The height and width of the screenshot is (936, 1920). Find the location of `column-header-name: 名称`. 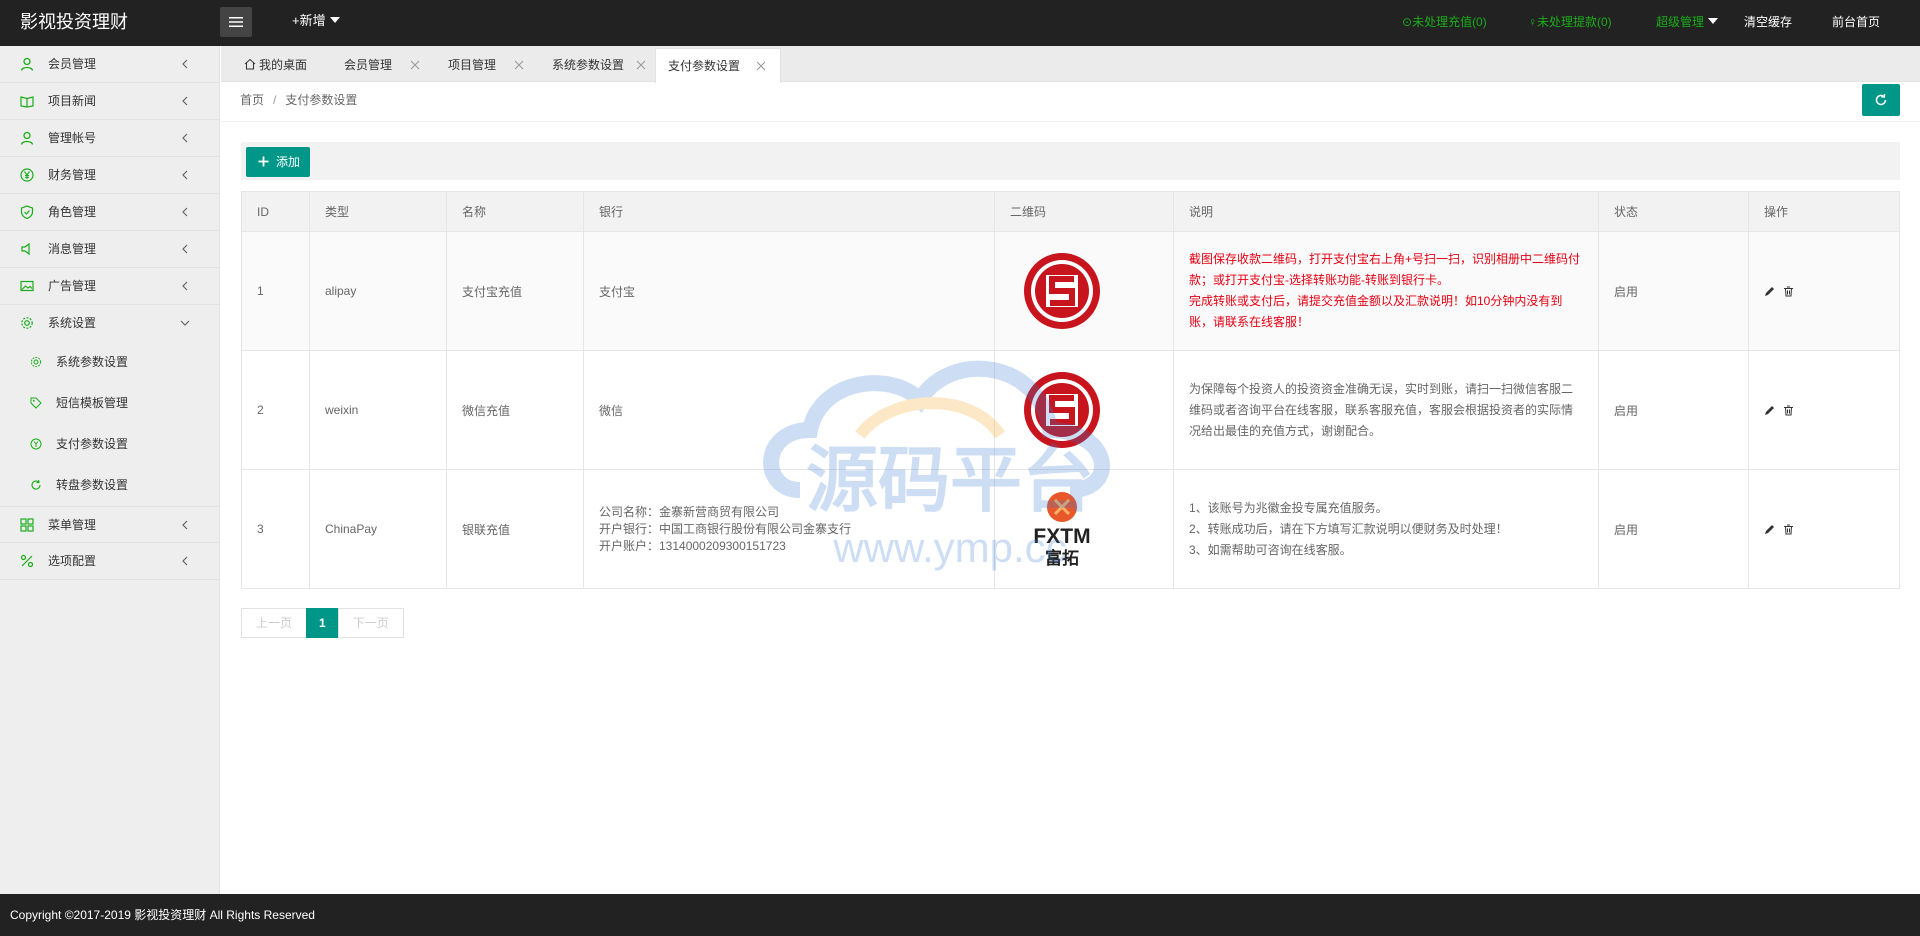

column-header-name: 名称 is located at coordinates (515, 211).